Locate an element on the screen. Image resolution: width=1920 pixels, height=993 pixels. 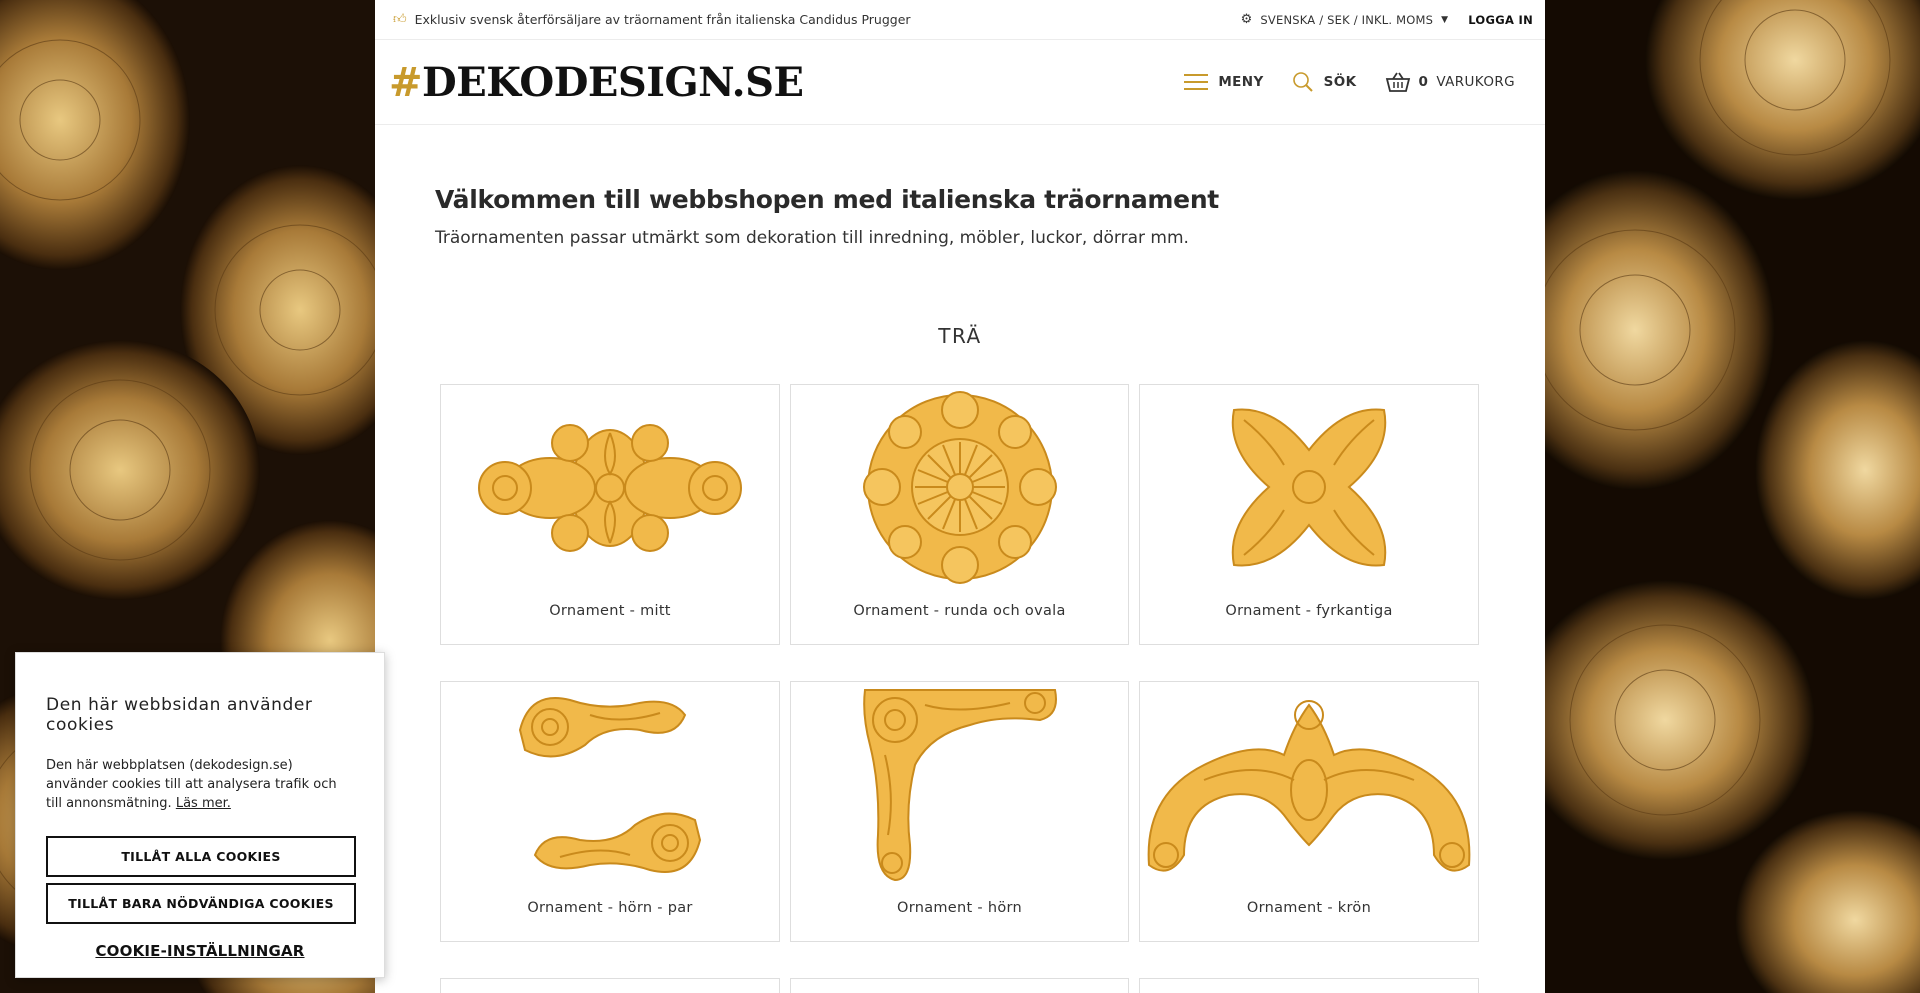
category-card-fyrkantiga: Ornament - fyrkantiga is located at coordinates (1309, 514).